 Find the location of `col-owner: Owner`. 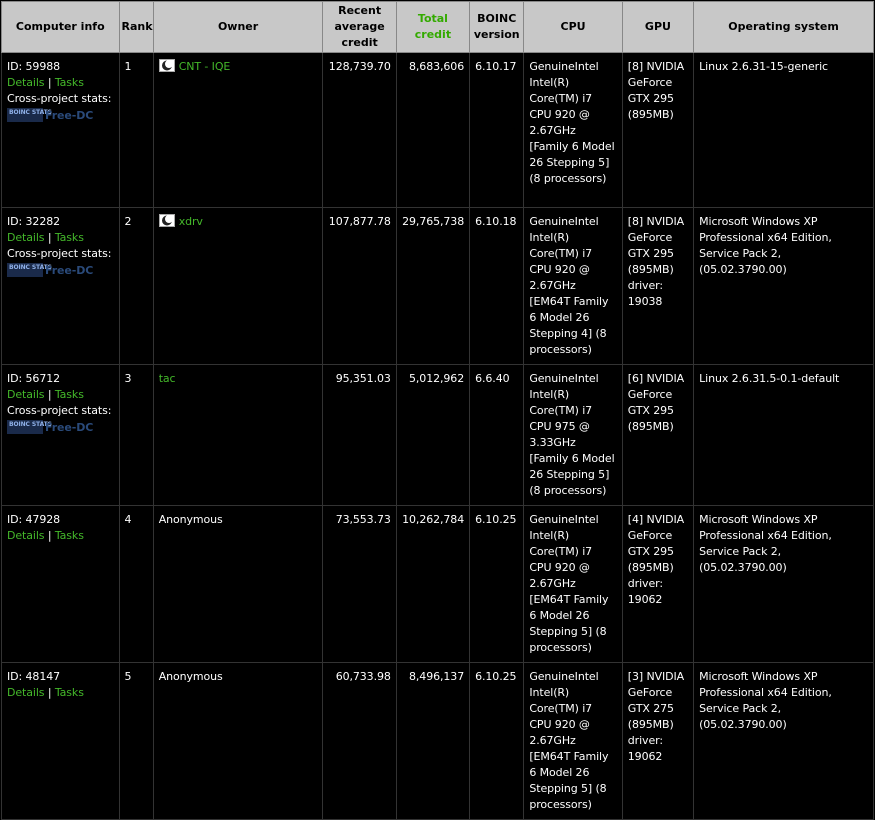

col-owner: Owner is located at coordinates (238, 27).